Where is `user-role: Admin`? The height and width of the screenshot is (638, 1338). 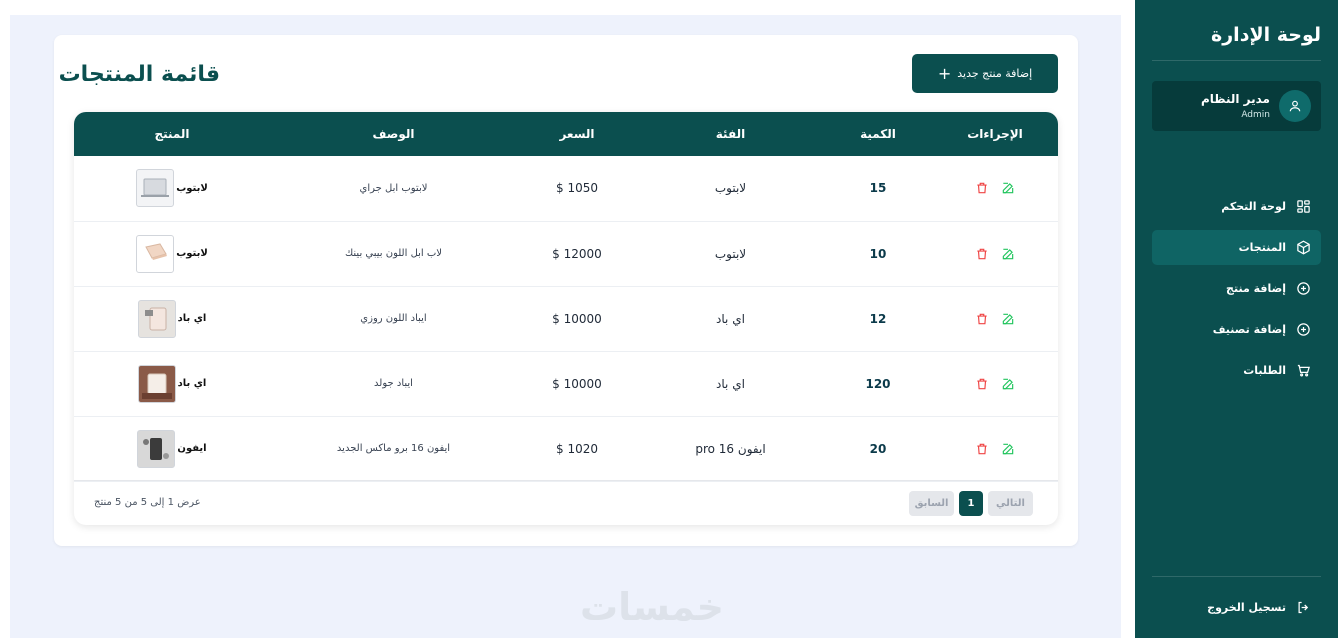
user-role: Admin is located at coordinates (1255, 115).